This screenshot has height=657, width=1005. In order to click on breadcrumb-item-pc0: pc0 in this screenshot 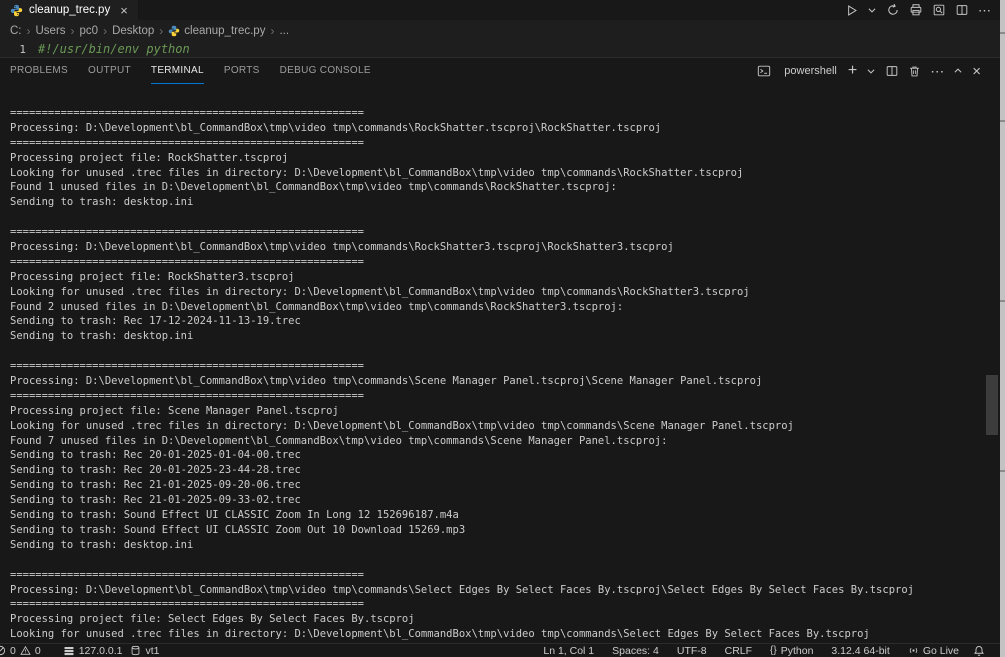, I will do `click(89, 31)`.